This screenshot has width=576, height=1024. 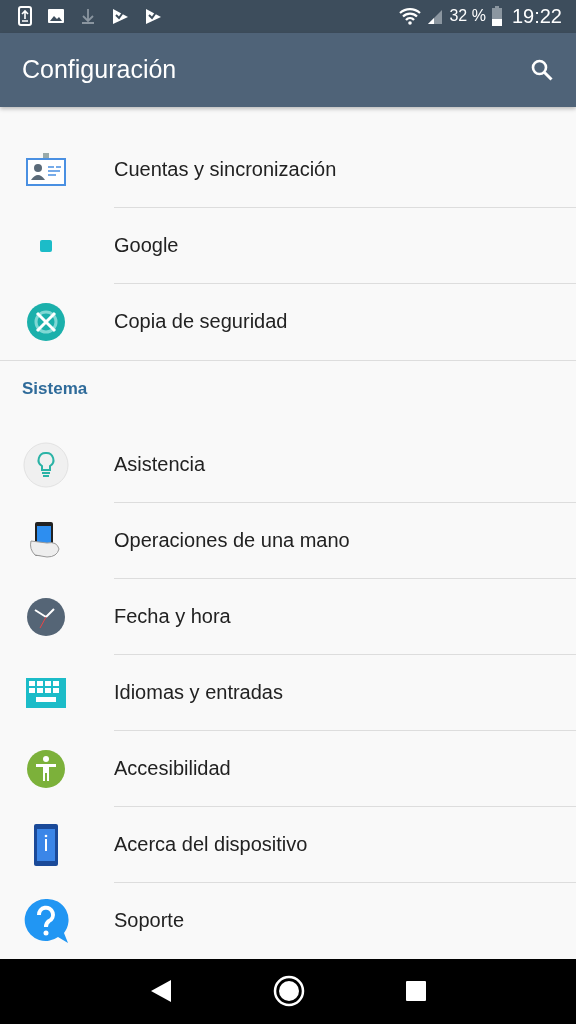 I want to click on clock-icon, so click(x=46, y=616).